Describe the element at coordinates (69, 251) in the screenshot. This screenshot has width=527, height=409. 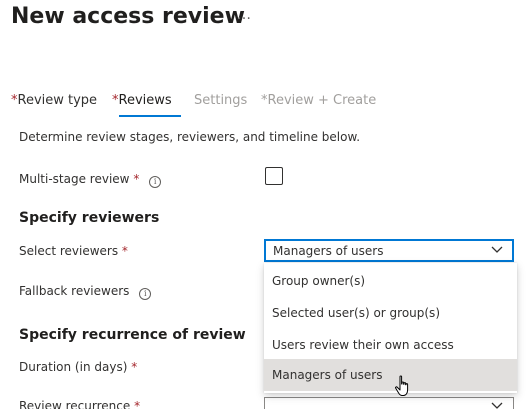
I see `field-label-text: Select reviewers` at that location.